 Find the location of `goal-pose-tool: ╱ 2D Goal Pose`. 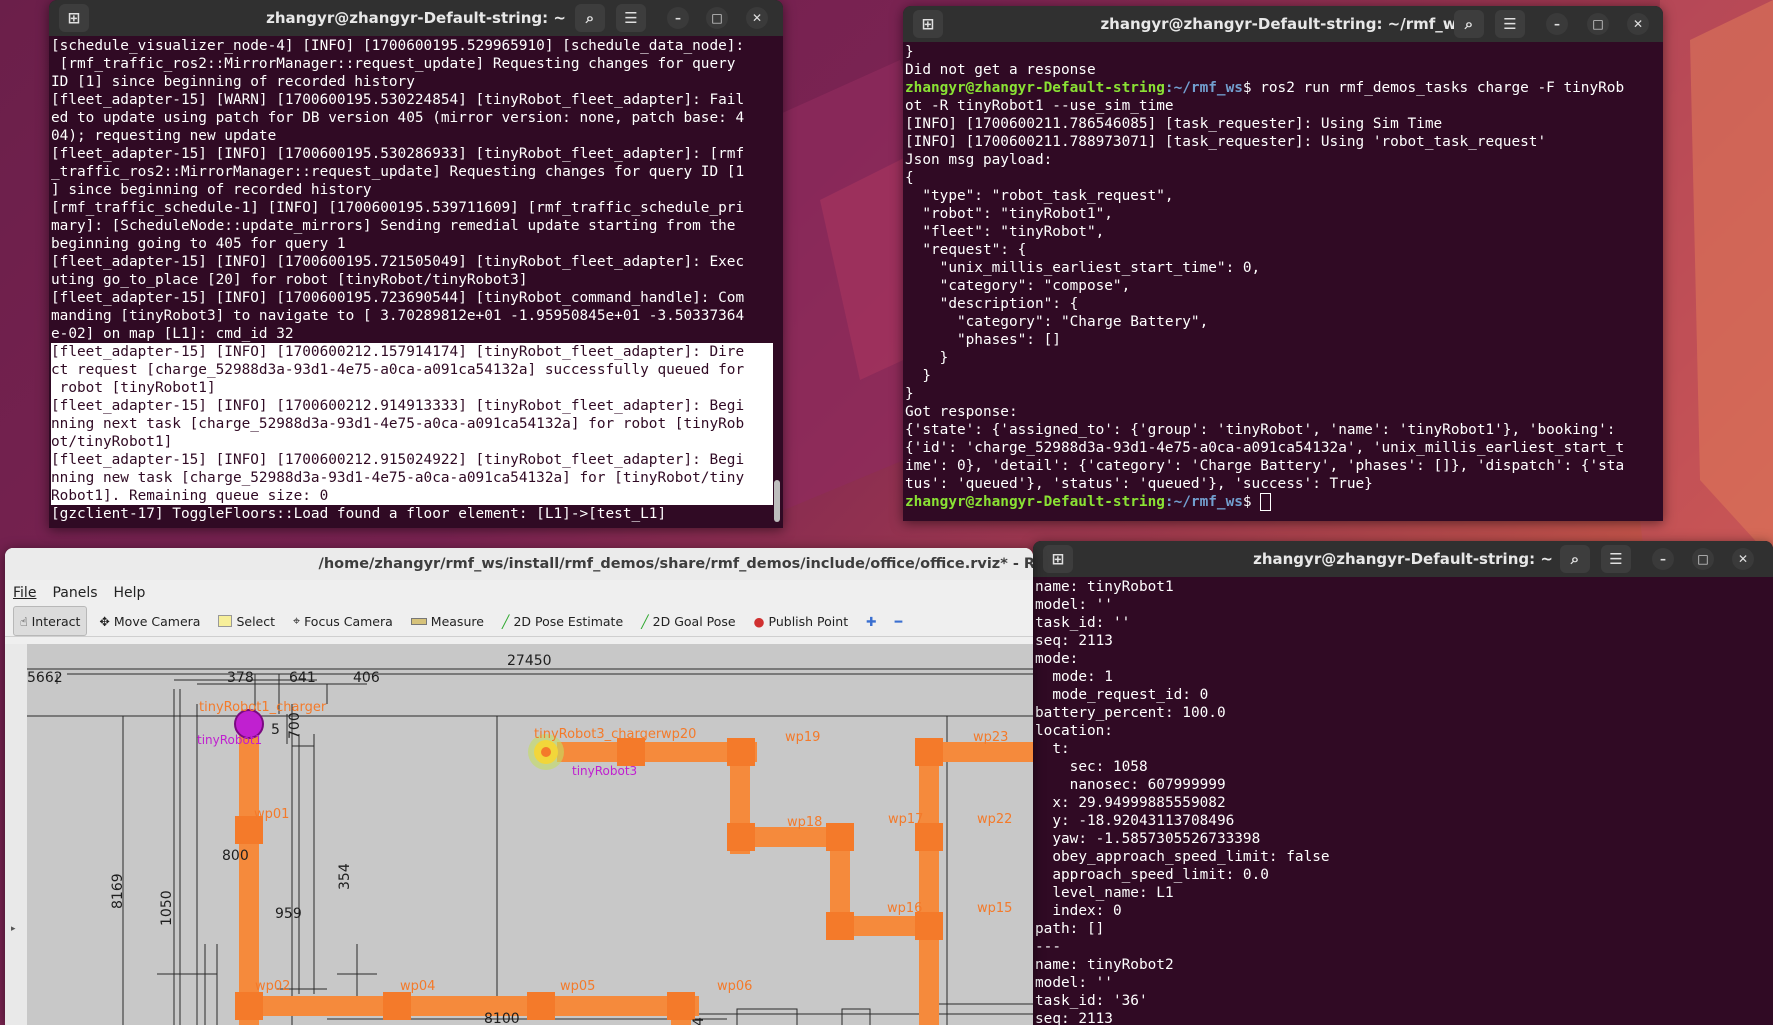

goal-pose-tool: ╱ 2D Goal Pose is located at coordinates (688, 621).